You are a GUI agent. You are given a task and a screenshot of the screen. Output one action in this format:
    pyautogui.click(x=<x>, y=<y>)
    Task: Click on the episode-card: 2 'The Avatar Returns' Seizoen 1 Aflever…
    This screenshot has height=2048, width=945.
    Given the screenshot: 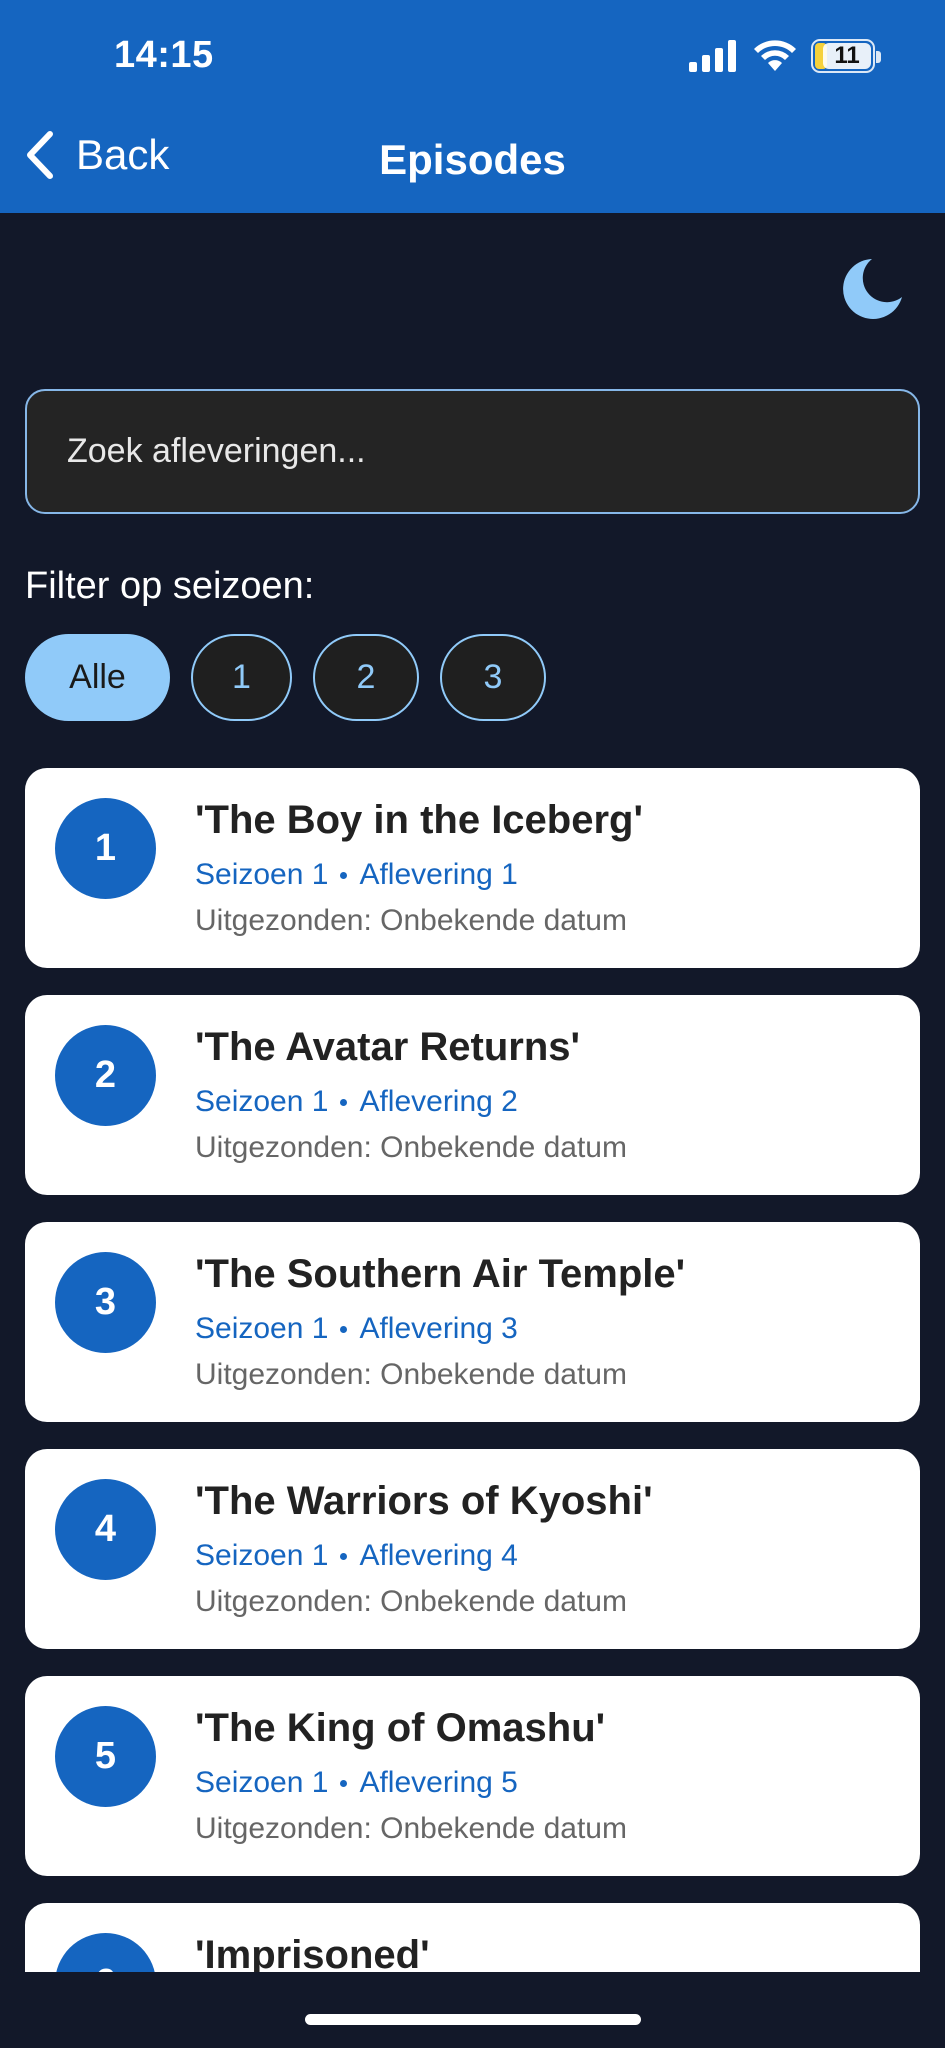 What is the action you would take?
    pyautogui.click(x=472, y=1095)
    